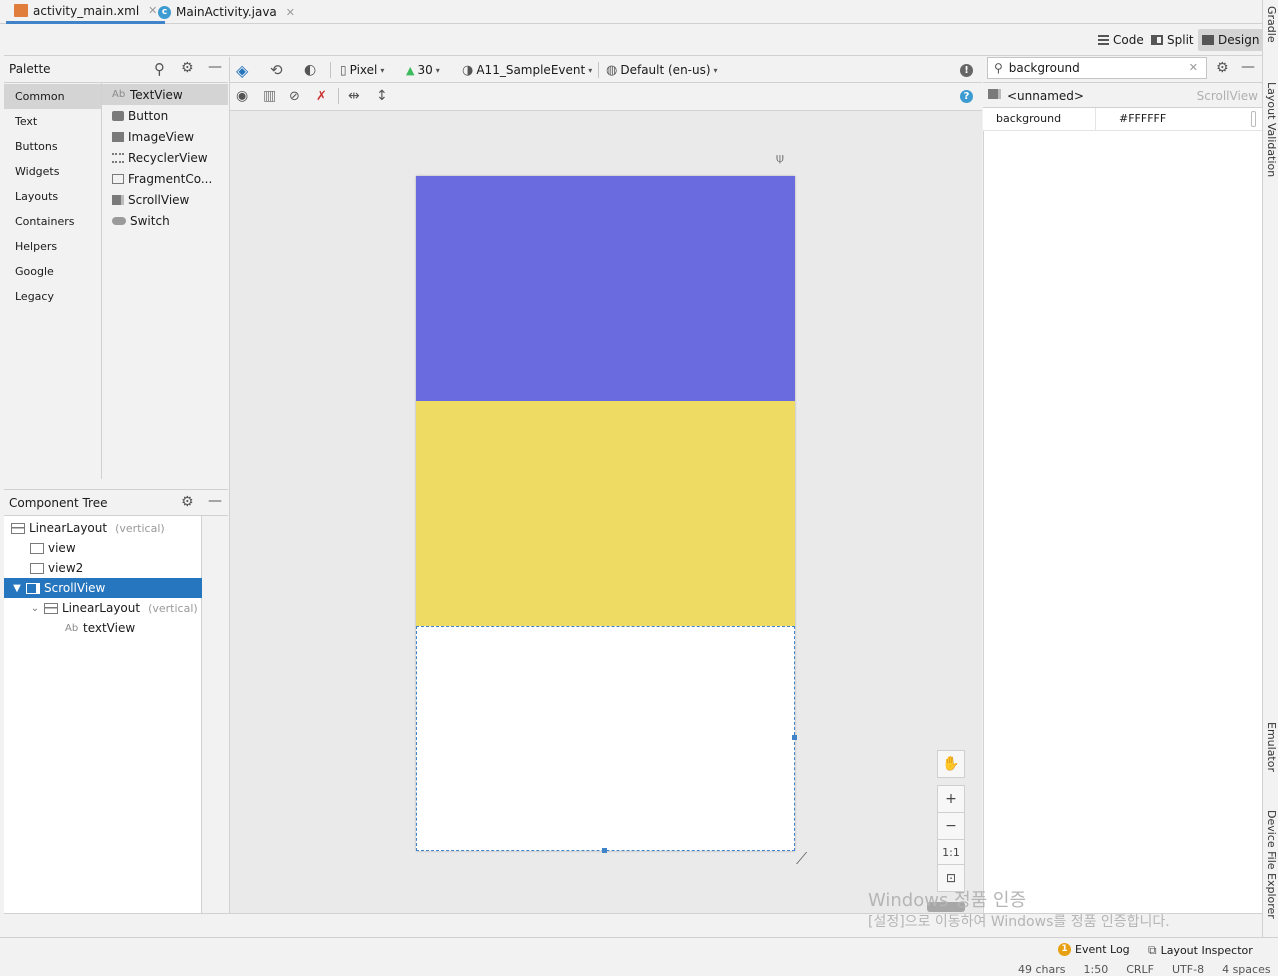 The width and height of the screenshot is (1278, 976). I want to click on theme-dropdown: ◑ A11_SampleEvent ▾, so click(527, 70).